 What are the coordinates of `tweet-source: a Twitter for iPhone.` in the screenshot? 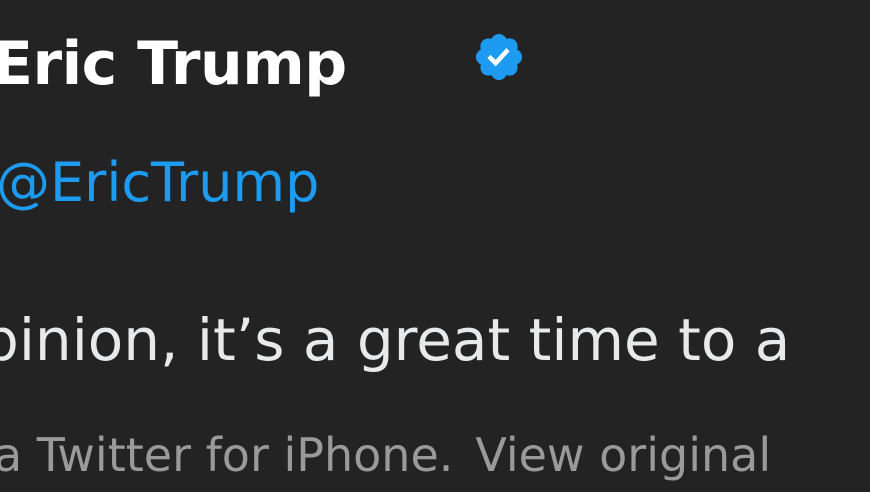 It's located at (227, 455).